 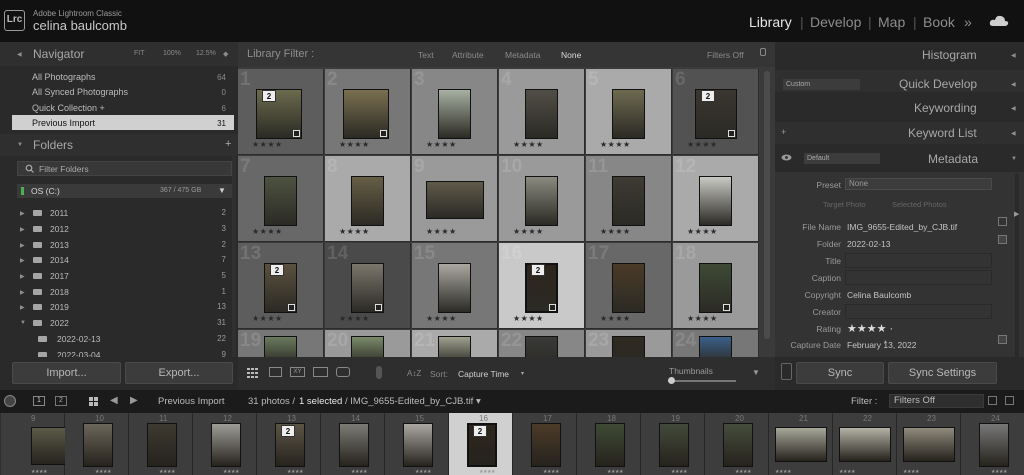 I want to click on loupe-view-icon, so click(x=275, y=372).